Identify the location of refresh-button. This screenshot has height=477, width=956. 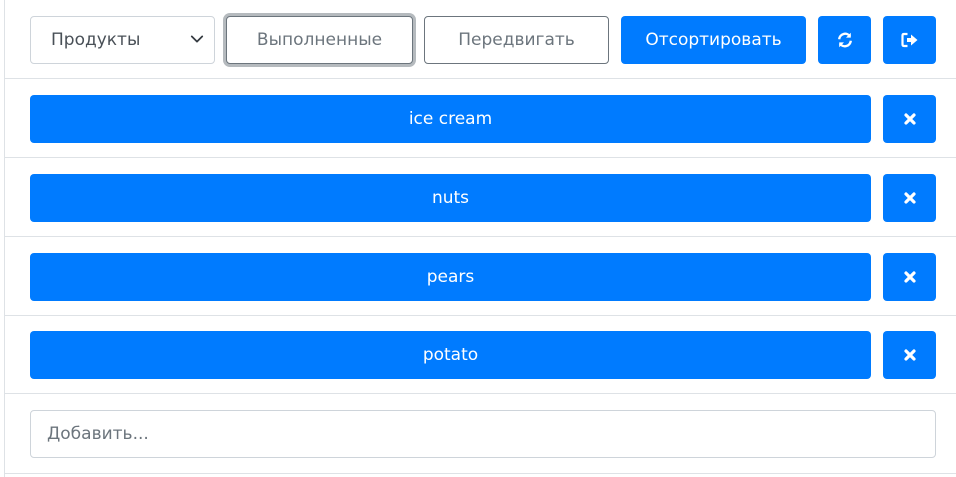
(844, 40).